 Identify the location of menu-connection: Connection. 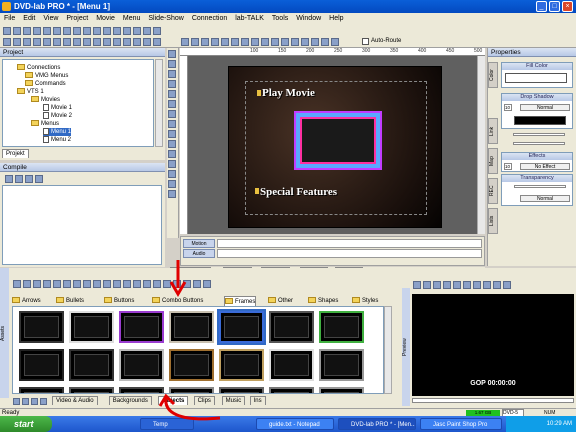
(209, 18).